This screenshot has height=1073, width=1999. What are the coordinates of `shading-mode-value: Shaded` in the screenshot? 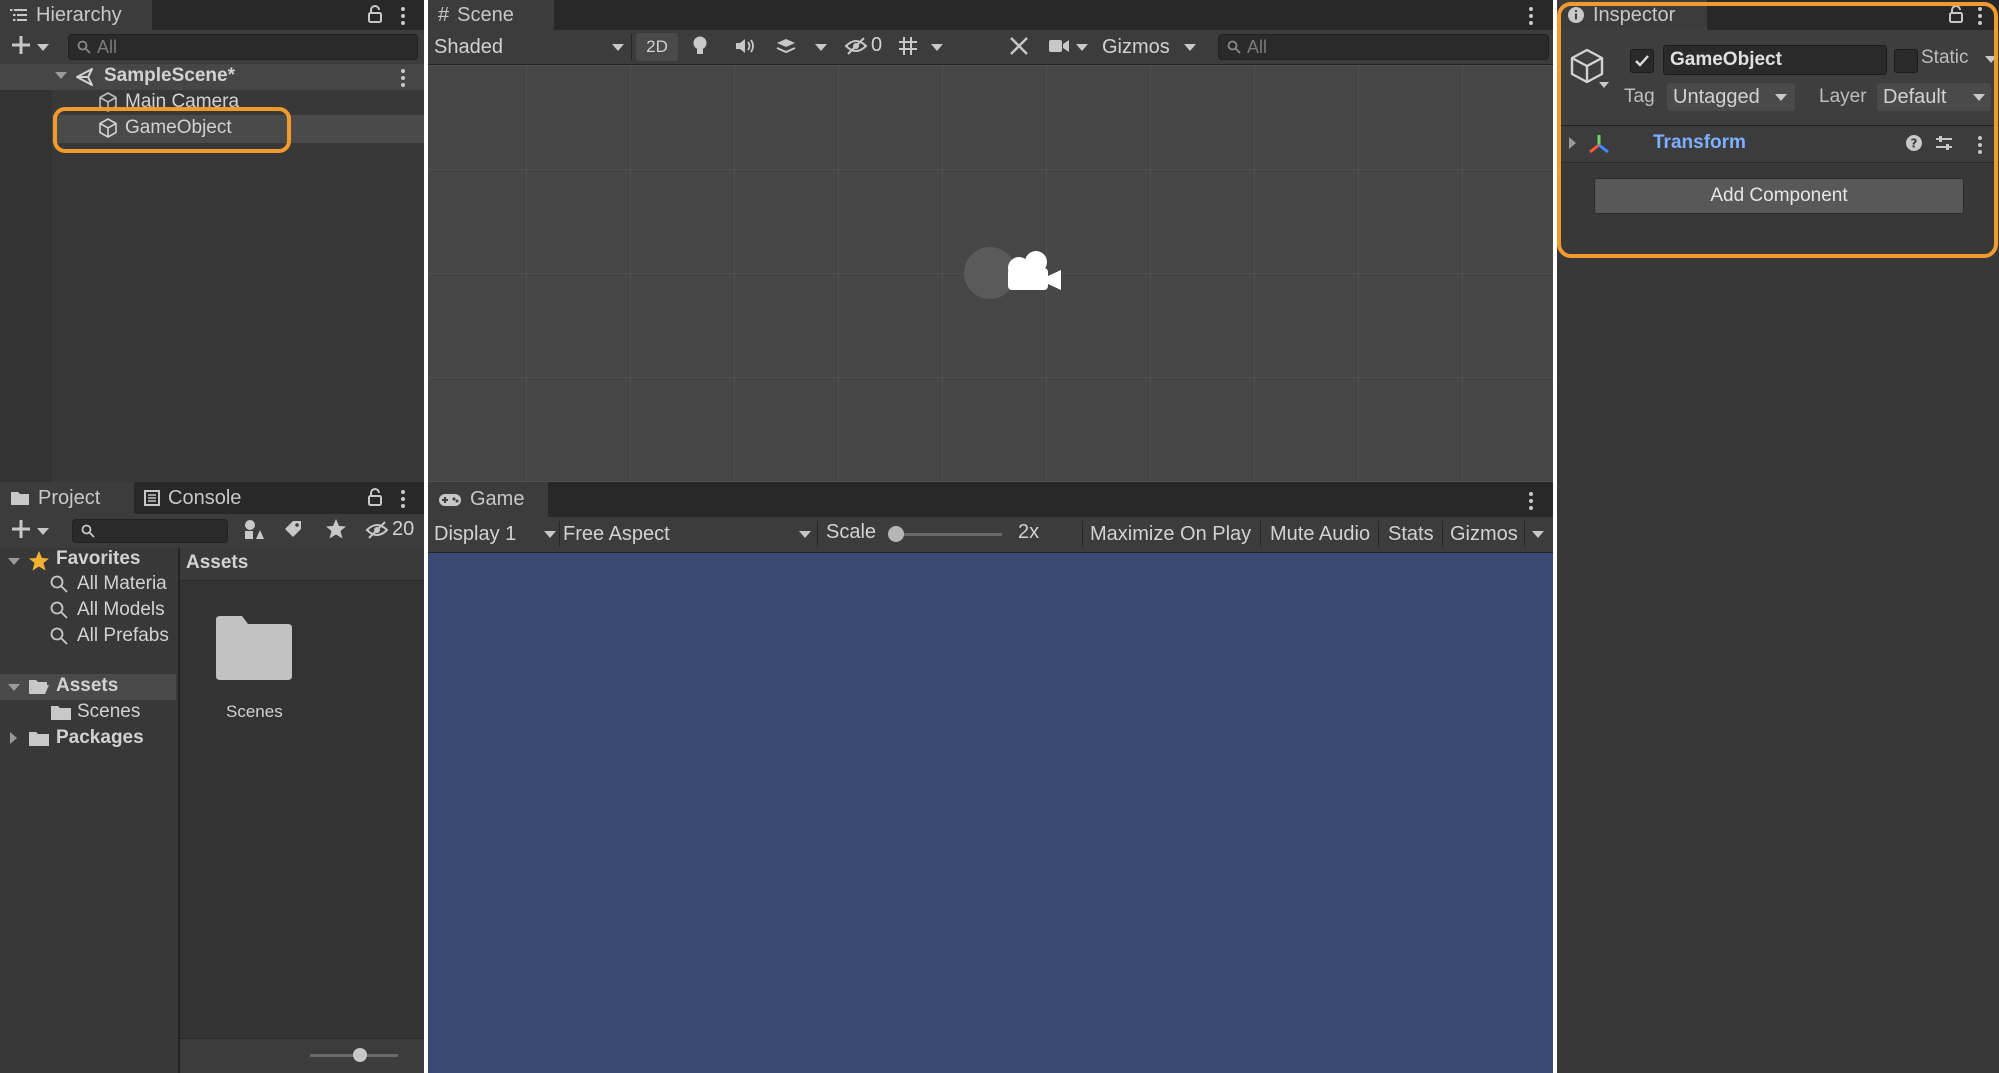 It's located at (468, 46).